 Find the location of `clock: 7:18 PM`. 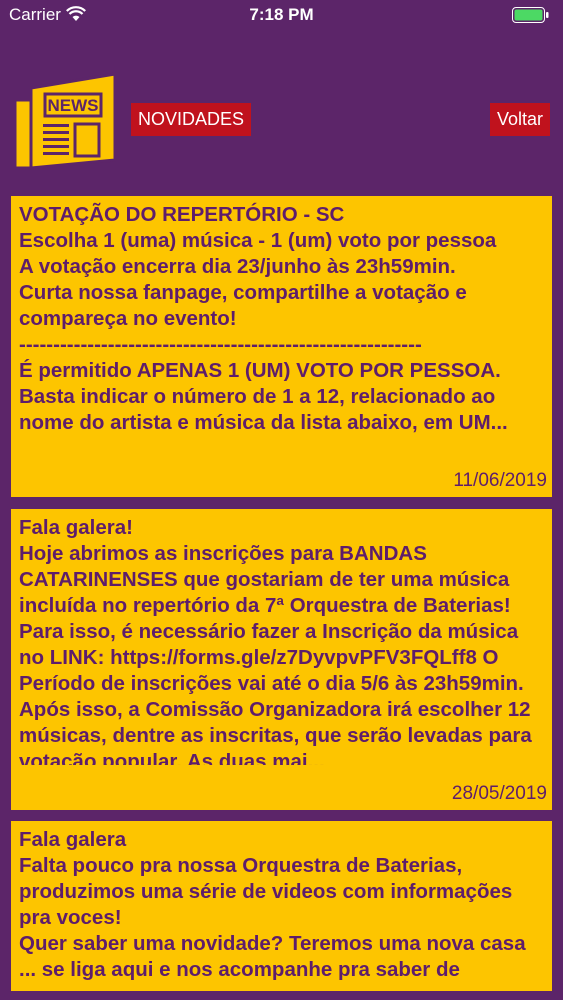

clock: 7:18 PM is located at coordinates (281, 14).